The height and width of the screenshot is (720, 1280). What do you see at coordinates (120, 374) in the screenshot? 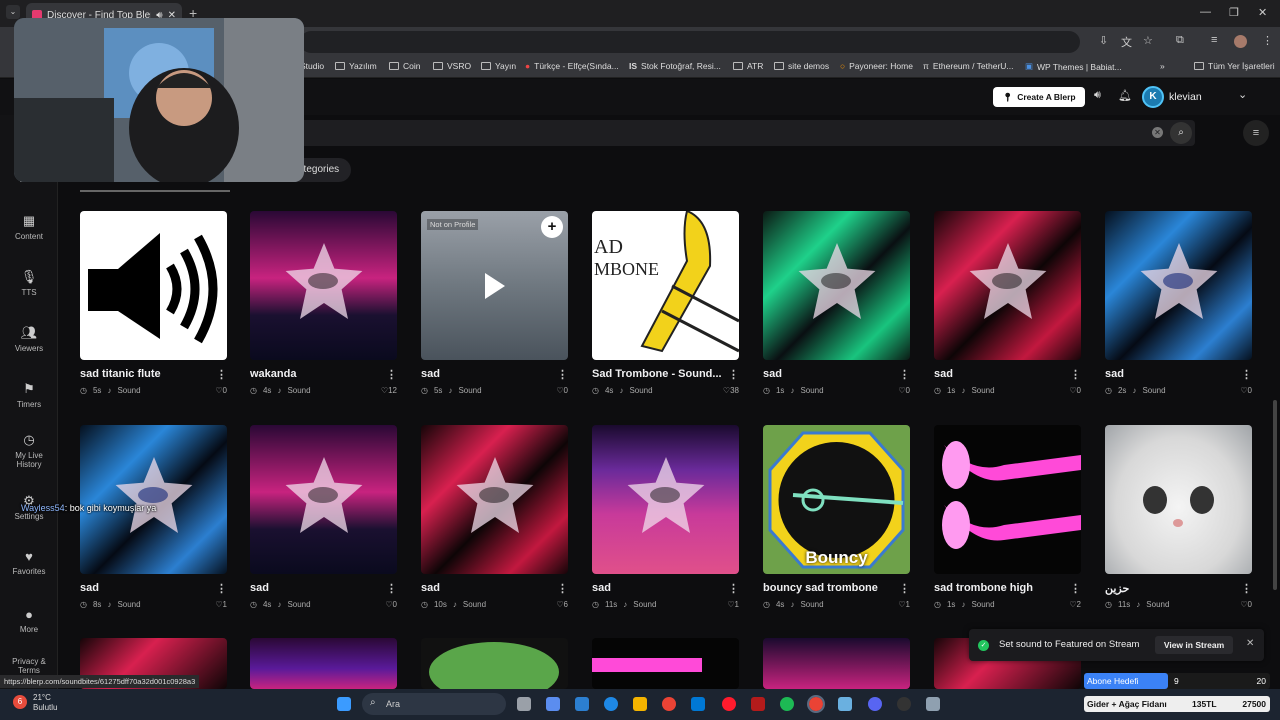
I see `card-title: sad titanic flute` at bounding box center [120, 374].